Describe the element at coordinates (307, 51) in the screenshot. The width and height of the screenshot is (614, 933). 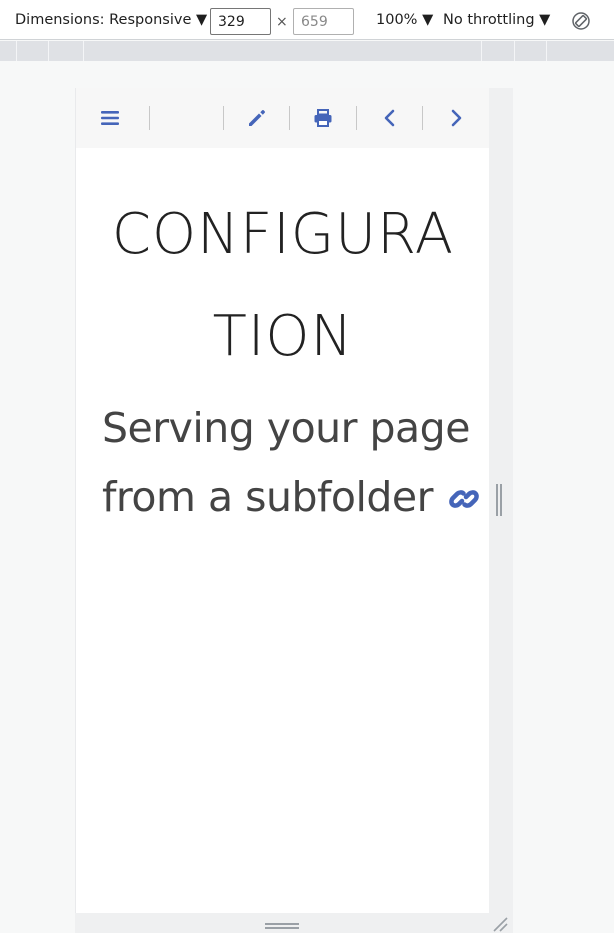
I see `media-query-ruler` at that location.